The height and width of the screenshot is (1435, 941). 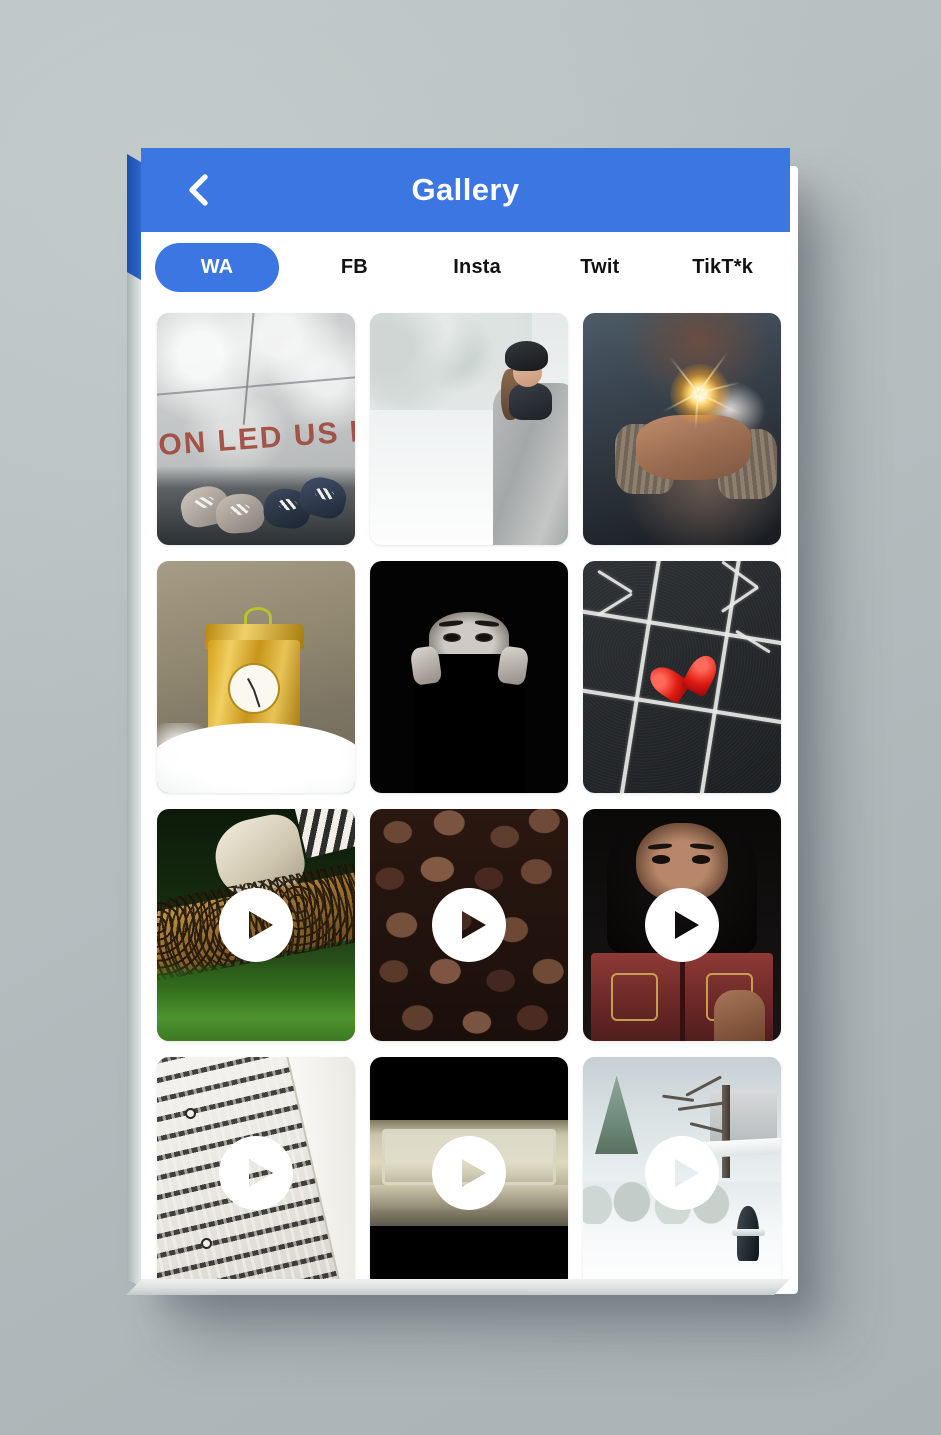 I want to click on chevron-left-icon, so click(x=198, y=190).